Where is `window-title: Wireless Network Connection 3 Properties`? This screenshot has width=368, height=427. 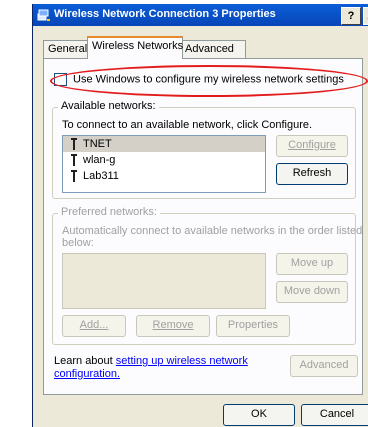 window-title: Wireless Network Connection 3 Properties is located at coordinates (165, 14).